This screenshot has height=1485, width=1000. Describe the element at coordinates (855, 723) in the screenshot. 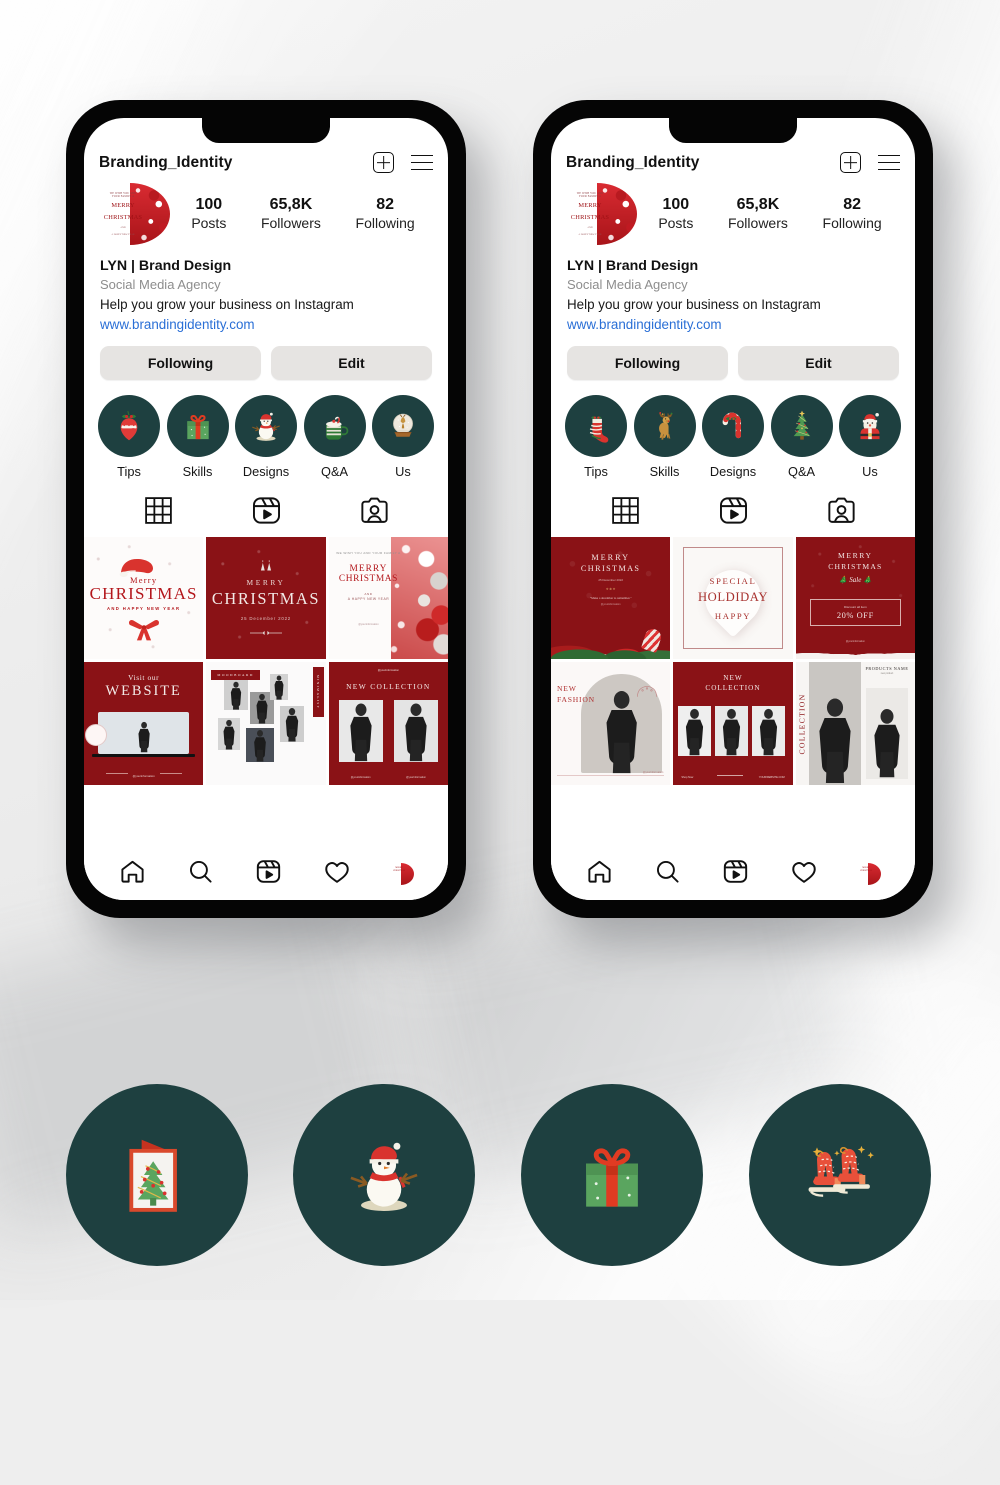

I see `post-collection-products: COLLECTION PRODUCTS NAME new product` at that location.